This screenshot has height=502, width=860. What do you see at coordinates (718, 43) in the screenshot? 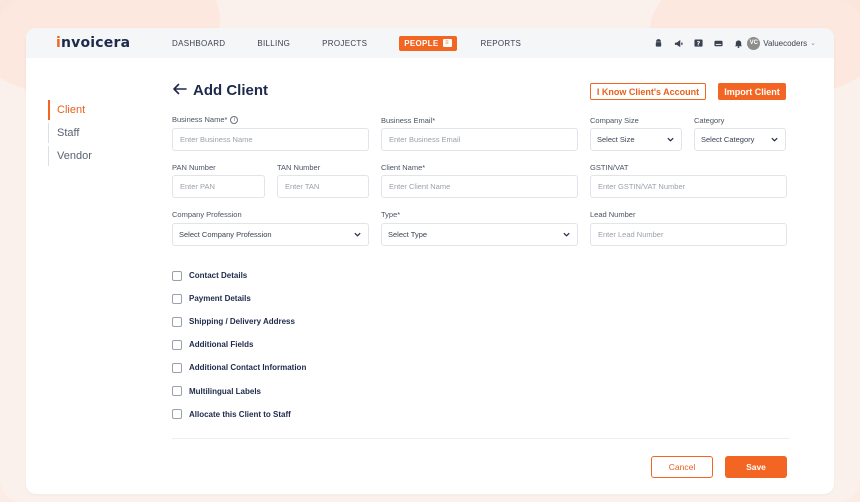
I see `keyboard-icon` at bounding box center [718, 43].